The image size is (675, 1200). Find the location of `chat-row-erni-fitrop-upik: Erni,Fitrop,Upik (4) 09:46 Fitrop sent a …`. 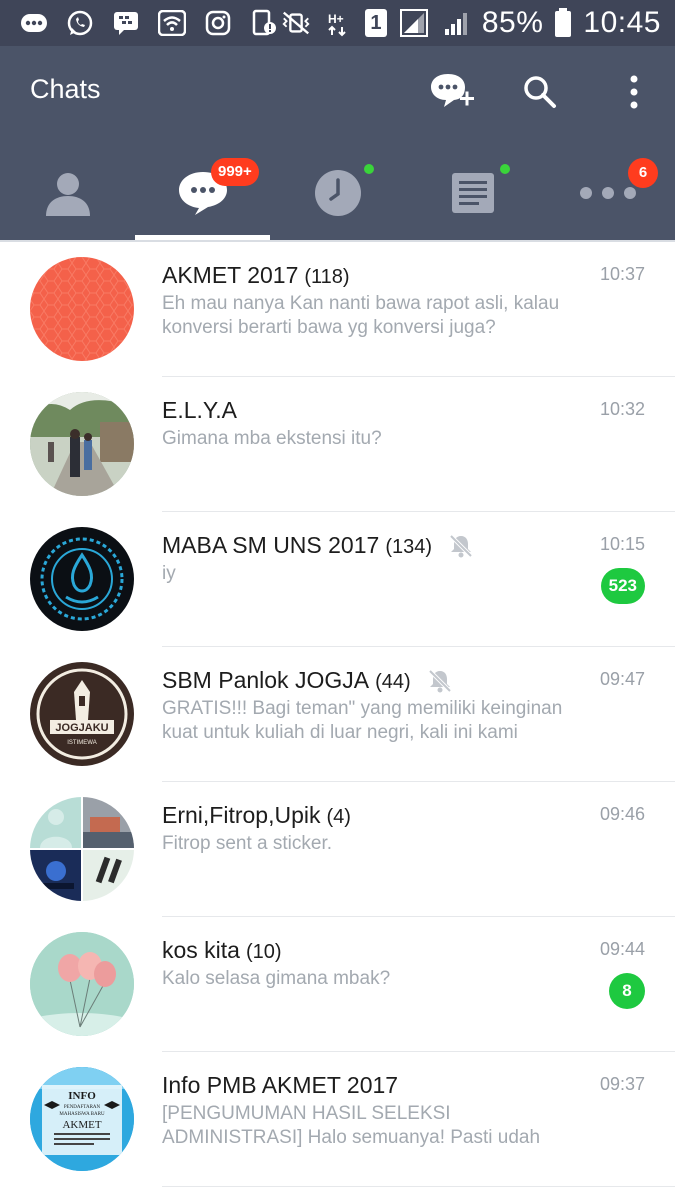

chat-row-erni-fitrop-upik: Erni,Fitrop,Upik (4) 09:46 Fitrop sent a … is located at coordinates (337, 849).